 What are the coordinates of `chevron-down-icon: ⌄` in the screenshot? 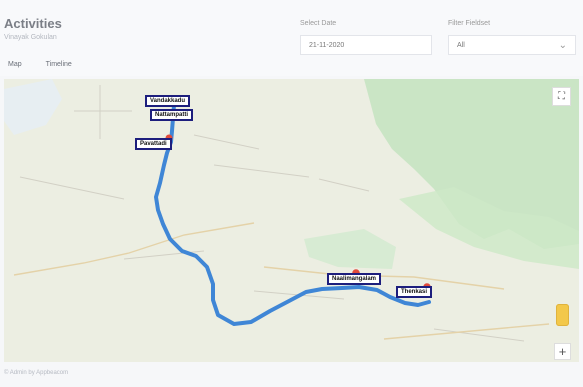 It's located at (562, 45).